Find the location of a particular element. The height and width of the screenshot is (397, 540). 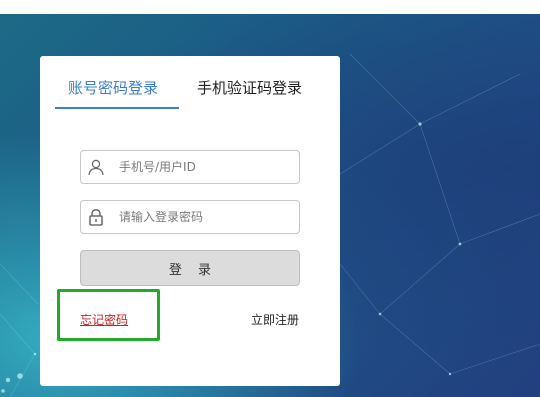

user-icon is located at coordinates (96, 167).